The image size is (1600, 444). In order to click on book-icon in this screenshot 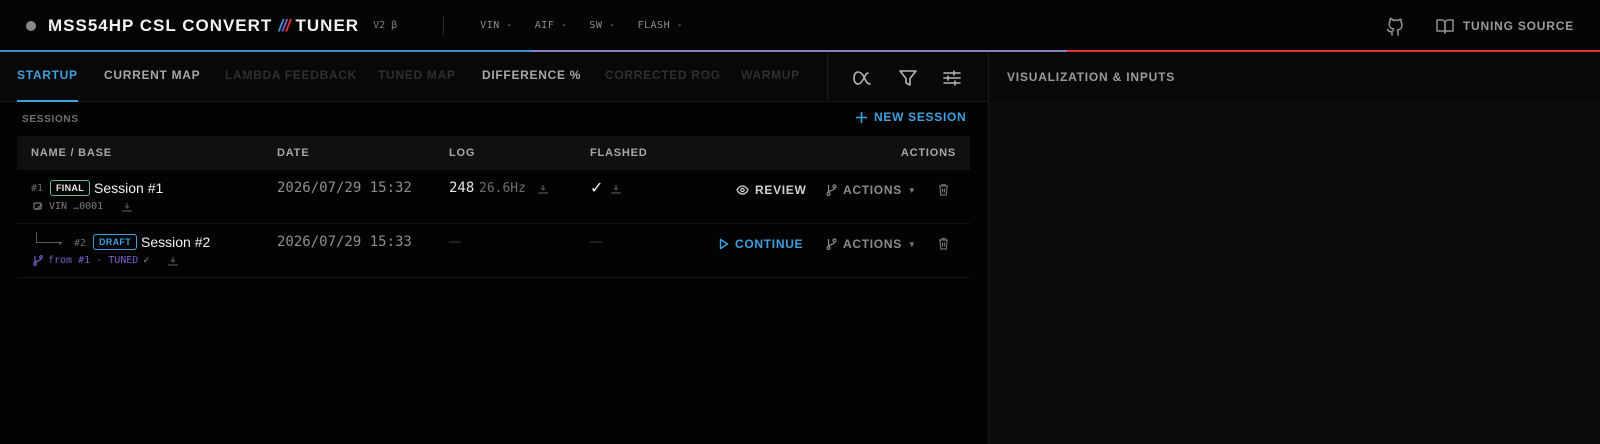, I will do `click(1445, 26)`.